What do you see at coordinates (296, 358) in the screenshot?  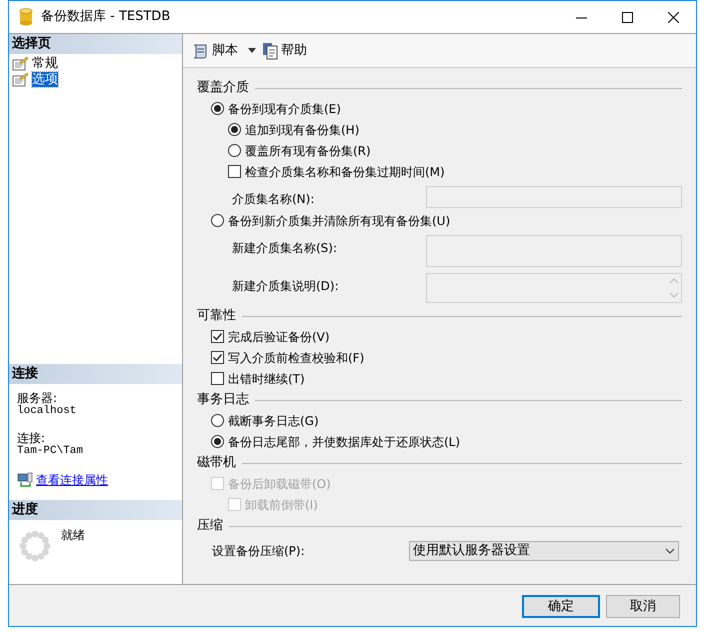 I see `checkbox-label: 写入介质前检查校验和(F)` at bounding box center [296, 358].